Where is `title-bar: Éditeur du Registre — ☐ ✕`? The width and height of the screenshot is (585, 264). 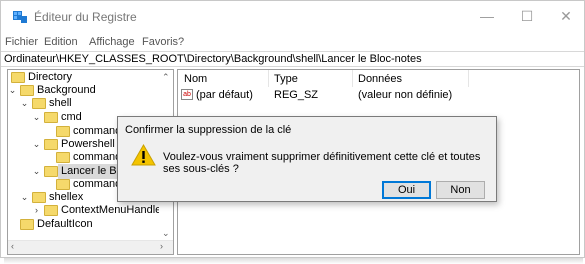
title-bar: Éditeur du Registre — ☐ ✕ is located at coordinates (292, 16).